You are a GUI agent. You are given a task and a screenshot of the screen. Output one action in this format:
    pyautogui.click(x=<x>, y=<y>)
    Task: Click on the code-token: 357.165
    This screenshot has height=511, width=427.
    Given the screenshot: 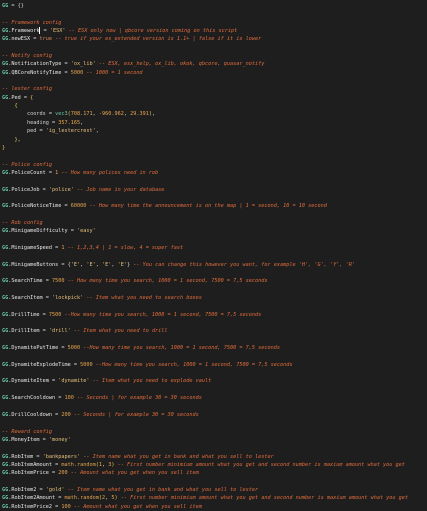 What is the action you would take?
    pyautogui.click(x=69, y=122)
    